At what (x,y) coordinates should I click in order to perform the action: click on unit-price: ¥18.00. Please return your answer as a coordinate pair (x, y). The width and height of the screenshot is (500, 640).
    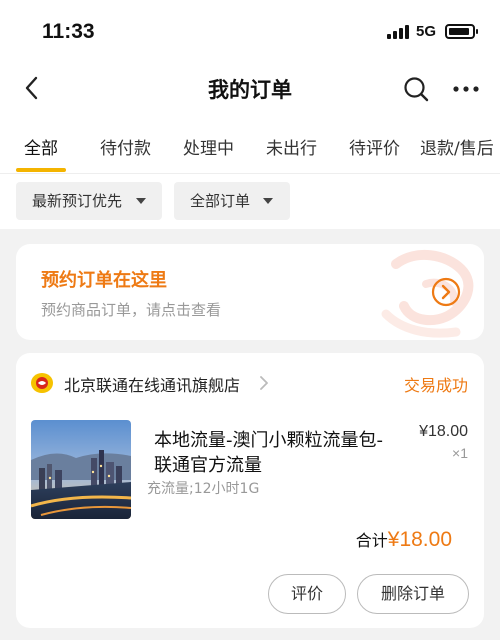
    Looking at the image, I should click on (443, 431).